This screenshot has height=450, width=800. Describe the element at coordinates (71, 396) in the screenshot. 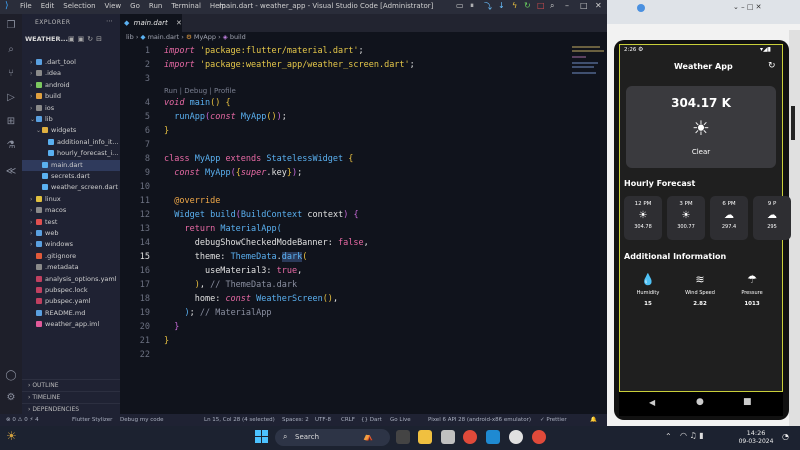

I see `timeline-section: › TIMELINE` at that location.